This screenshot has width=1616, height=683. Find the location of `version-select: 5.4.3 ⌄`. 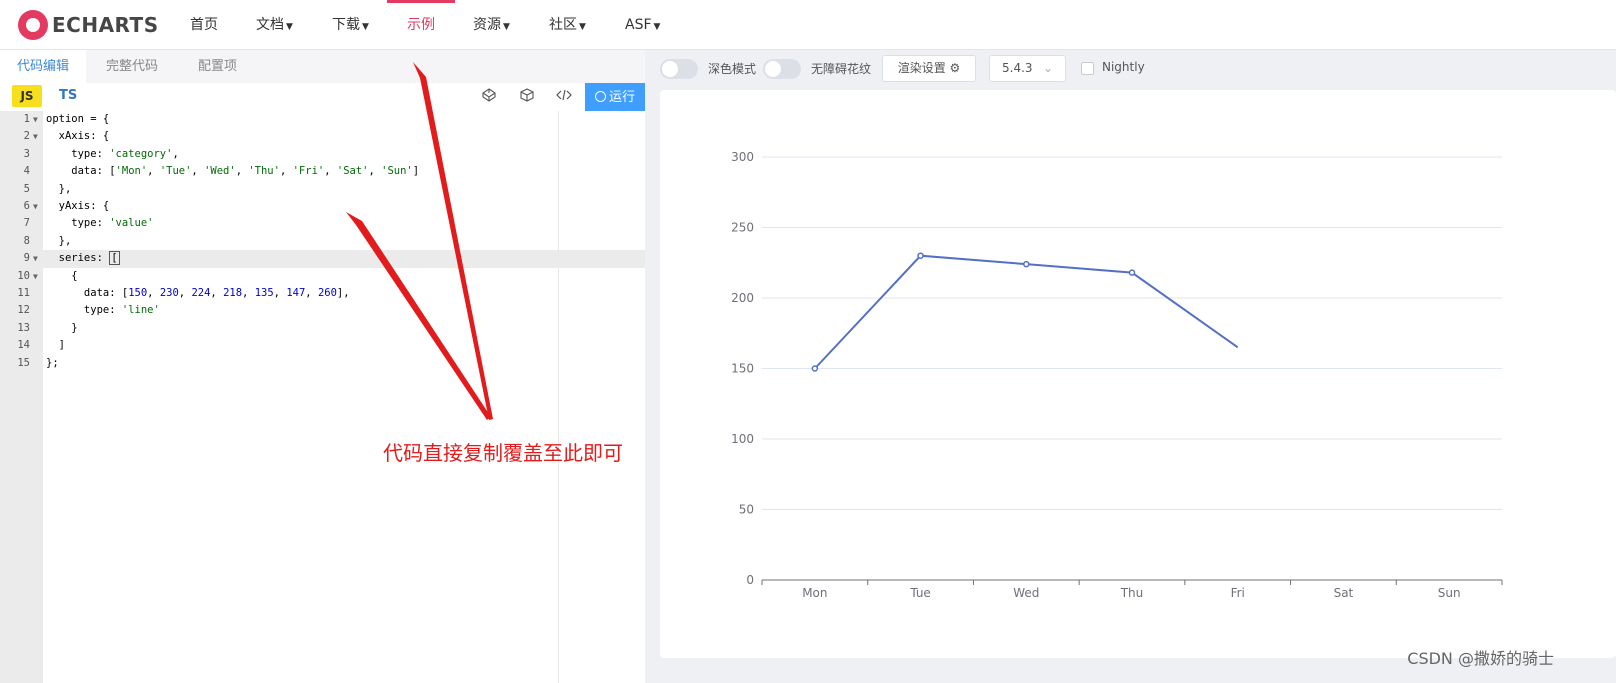

version-select: 5.4.3 ⌄ is located at coordinates (1027, 68).